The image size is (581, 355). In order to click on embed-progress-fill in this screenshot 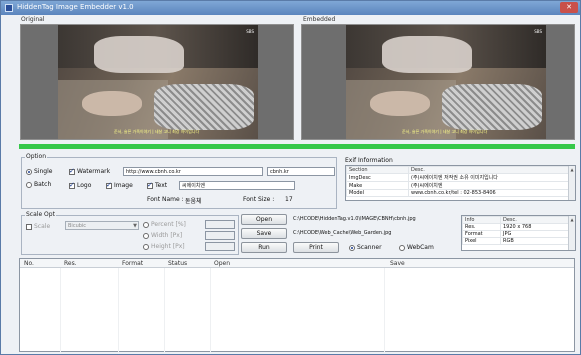, I will do `click(297, 146)`.